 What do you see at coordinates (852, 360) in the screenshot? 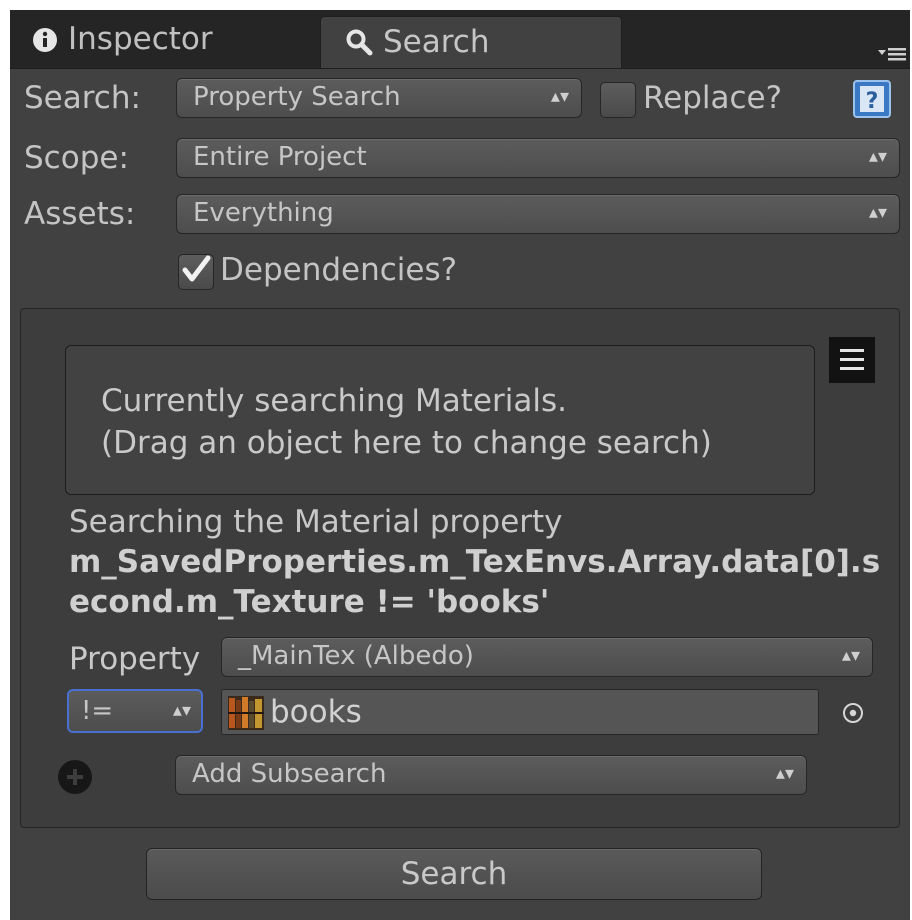
I see `subsearch-menu-icon` at bounding box center [852, 360].